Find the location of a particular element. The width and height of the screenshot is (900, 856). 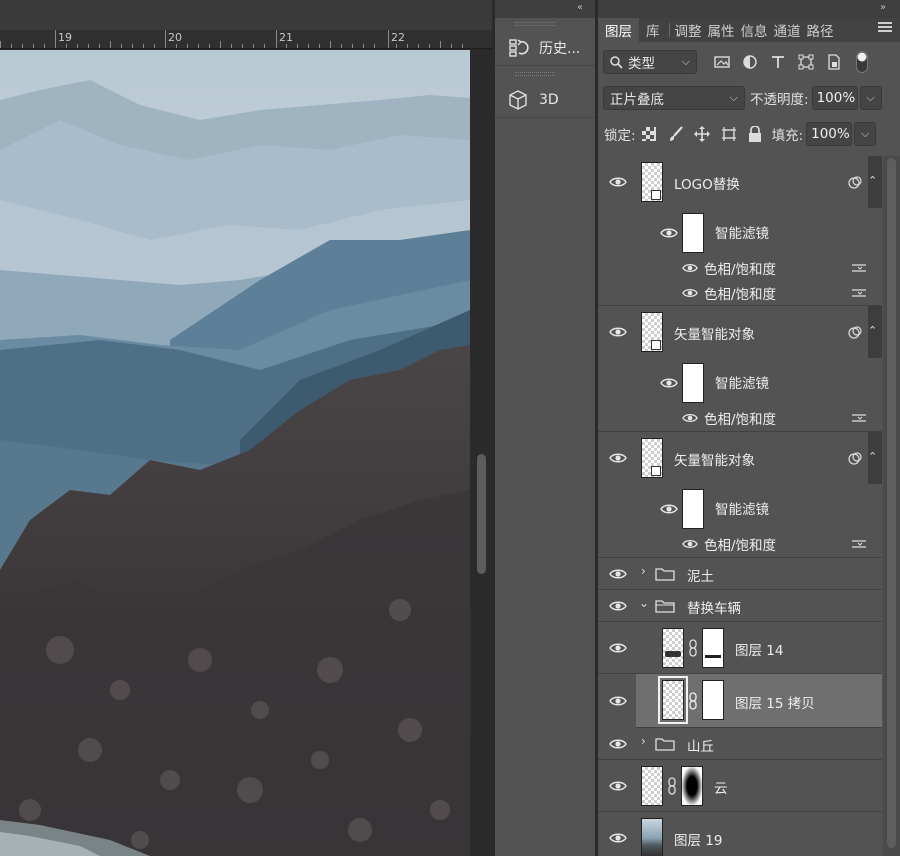

filter-toggle-switch is located at coordinates (862, 62).